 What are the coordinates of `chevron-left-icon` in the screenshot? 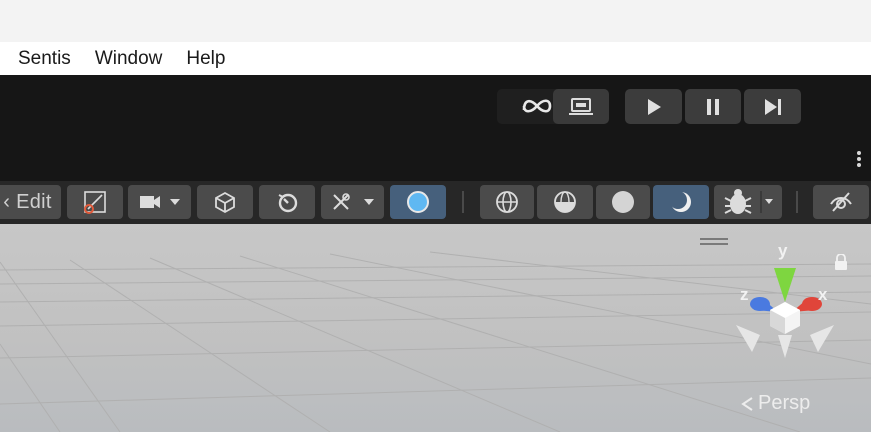 It's located at (747, 403).